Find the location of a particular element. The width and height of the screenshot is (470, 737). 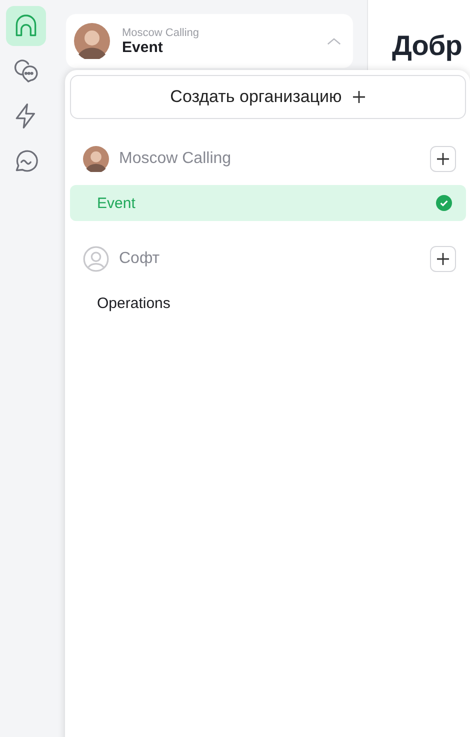

page-heading: Добр is located at coordinates (427, 46).